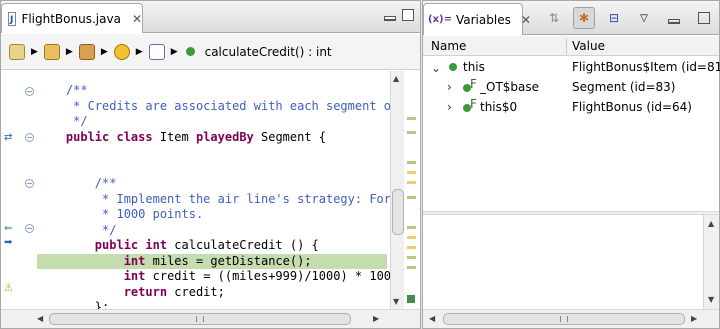 The width and height of the screenshot is (720, 329). Describe the element at coordinates (77, 183) in the screenshot. I see `code-line: /**` at that location.